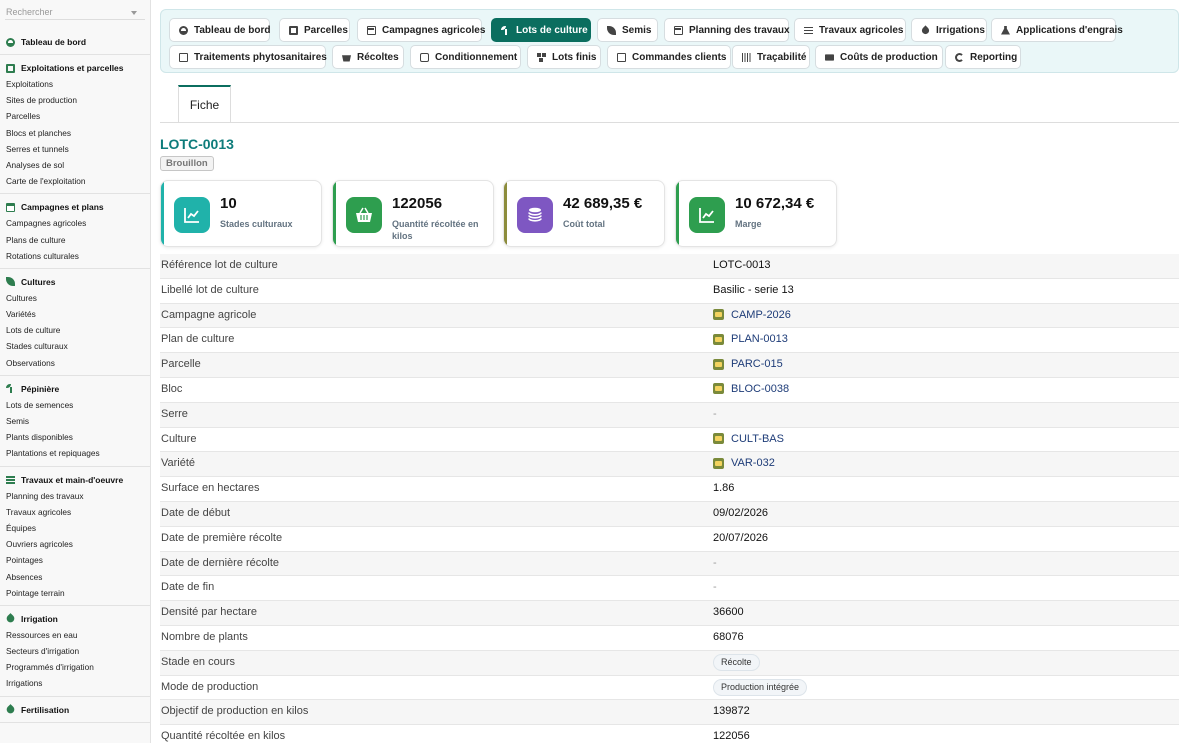 The width and height of the screenshot is (1200, 743). What do you see at coordinates (75, 544) in the screenshot?
I see `sidebar-item: Ouvriers agricoles` at bounding box center [75, 544].